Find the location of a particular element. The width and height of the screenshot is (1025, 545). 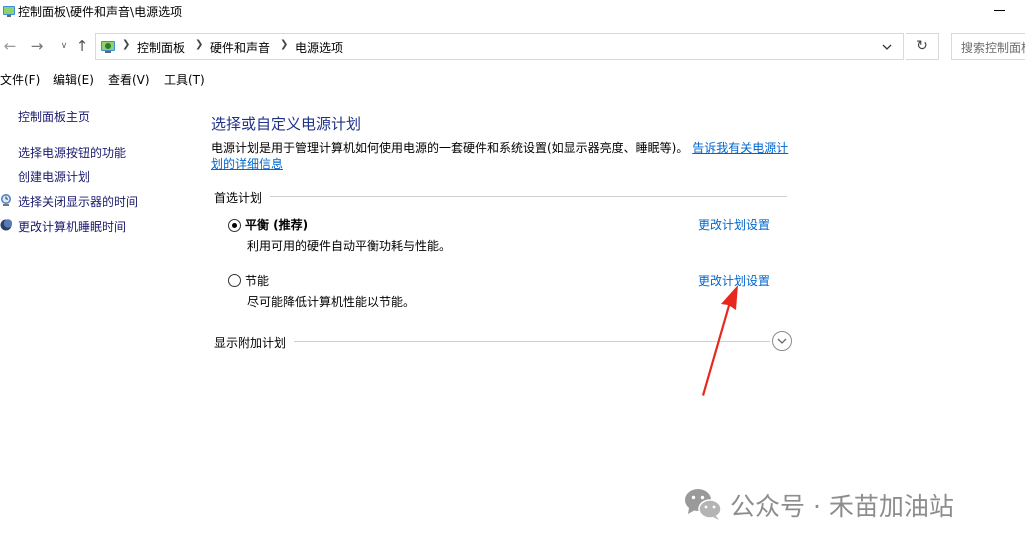

page-title: 选择或自定义电源计划 is located at coordinates (286, 124).